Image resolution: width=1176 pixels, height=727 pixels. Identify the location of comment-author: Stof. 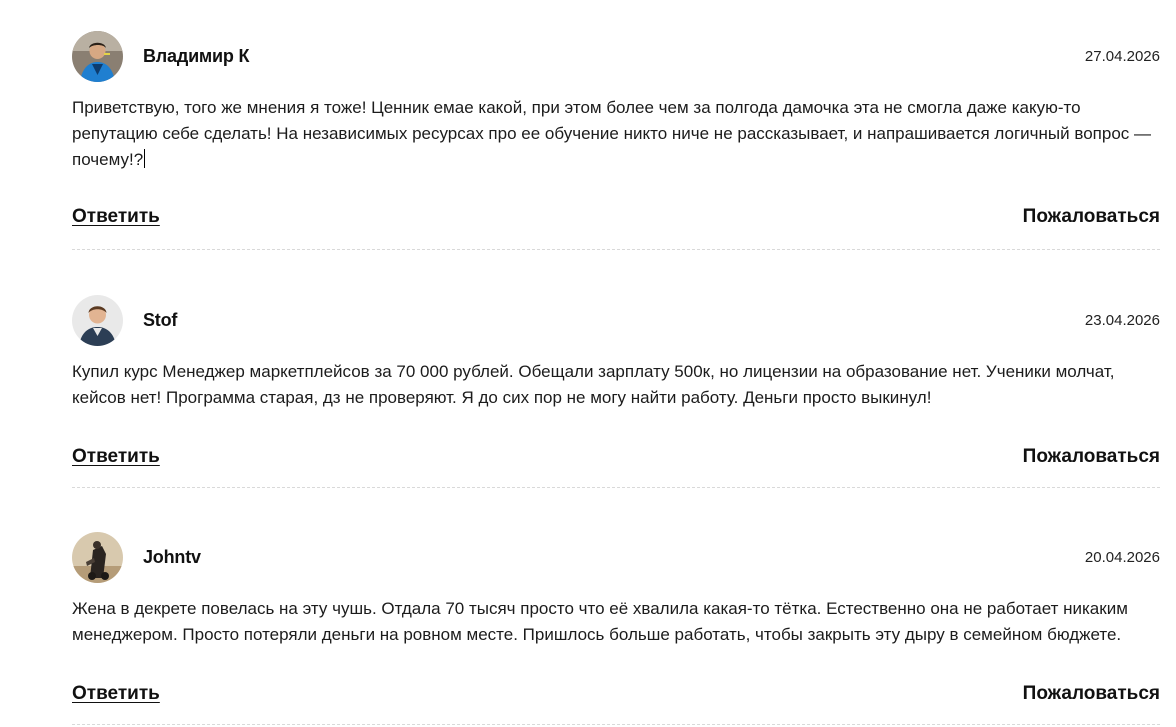
(160, 320).